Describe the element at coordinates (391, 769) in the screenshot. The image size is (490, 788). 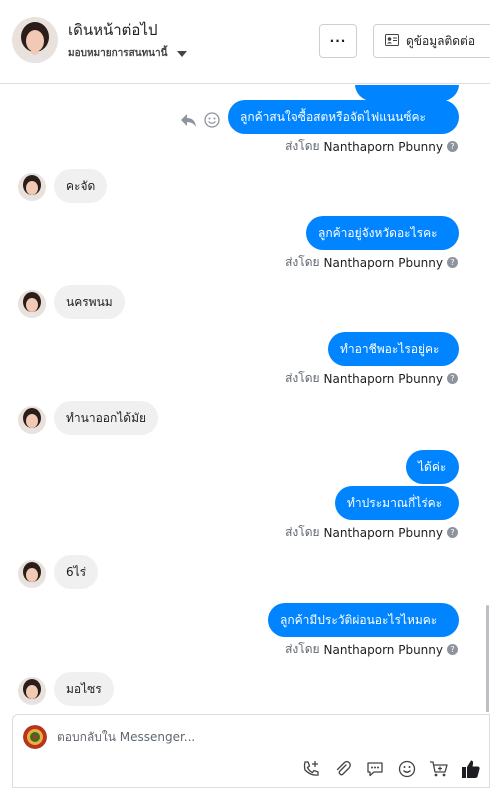
I see `composer-toolbar` at that location.